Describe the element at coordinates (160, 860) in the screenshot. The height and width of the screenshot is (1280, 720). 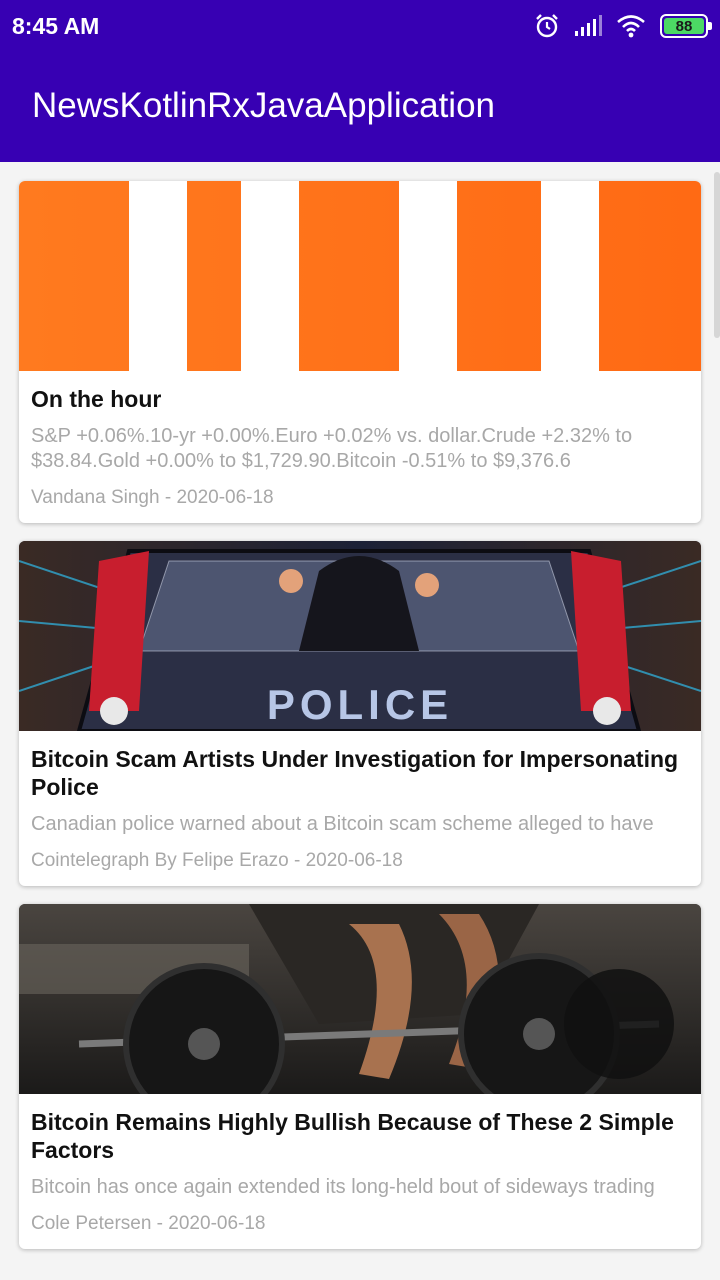
I see `article-author: Cointelegraph By Felipe Erazo` at that location.